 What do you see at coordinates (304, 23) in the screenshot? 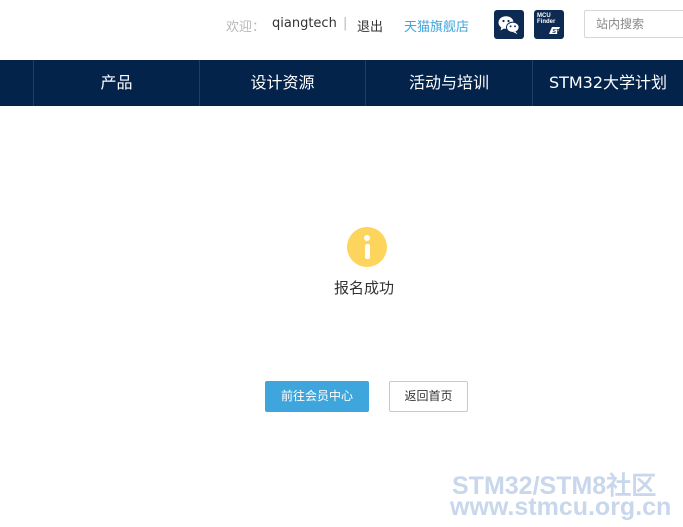
I see `username-link: qiangtech` at bounding box center [304, 23].